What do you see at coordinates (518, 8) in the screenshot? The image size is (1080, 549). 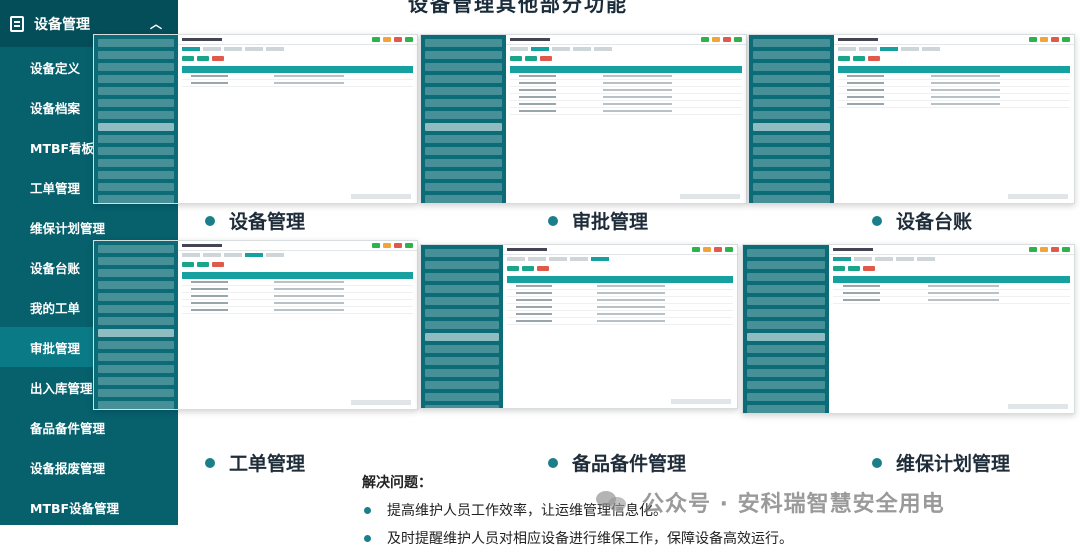 I see `page-title: 设备管理其他部分功能` at bounding box center [518, 8].